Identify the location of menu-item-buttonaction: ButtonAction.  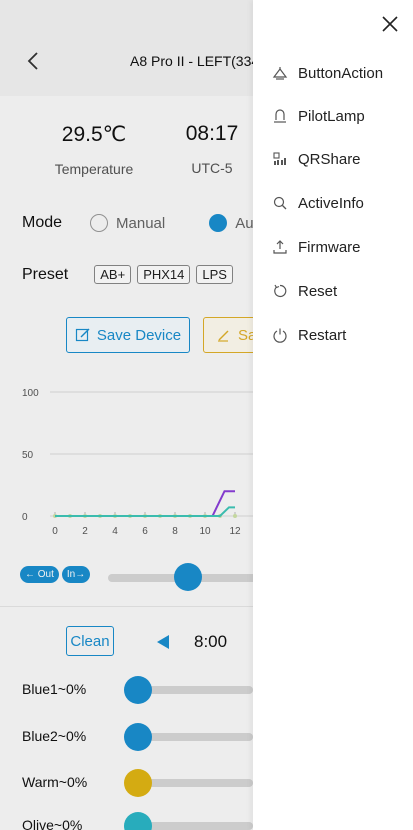
(333, 73).